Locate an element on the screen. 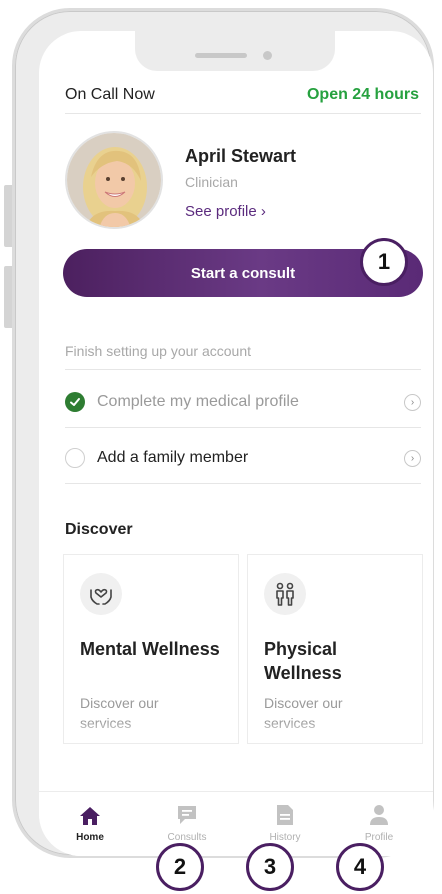  tab-label: Consults is located at coordinates (187, 837).